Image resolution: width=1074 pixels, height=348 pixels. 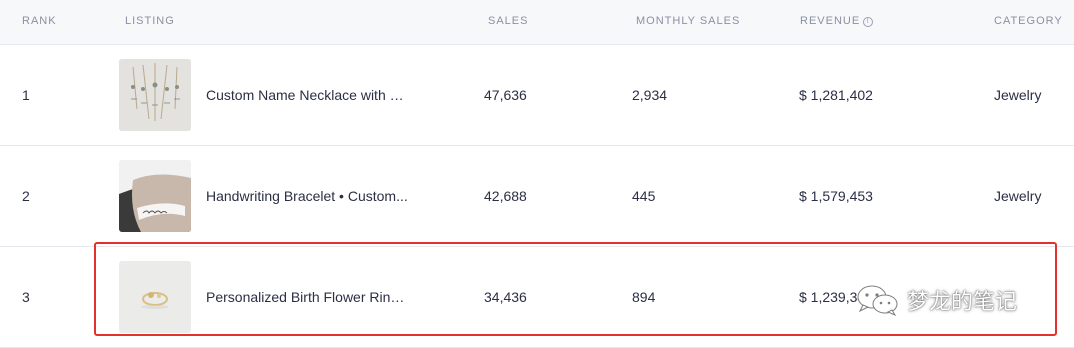 I want to click on revenue-cell: $ 1,579,453, so click(x=836, y=196).